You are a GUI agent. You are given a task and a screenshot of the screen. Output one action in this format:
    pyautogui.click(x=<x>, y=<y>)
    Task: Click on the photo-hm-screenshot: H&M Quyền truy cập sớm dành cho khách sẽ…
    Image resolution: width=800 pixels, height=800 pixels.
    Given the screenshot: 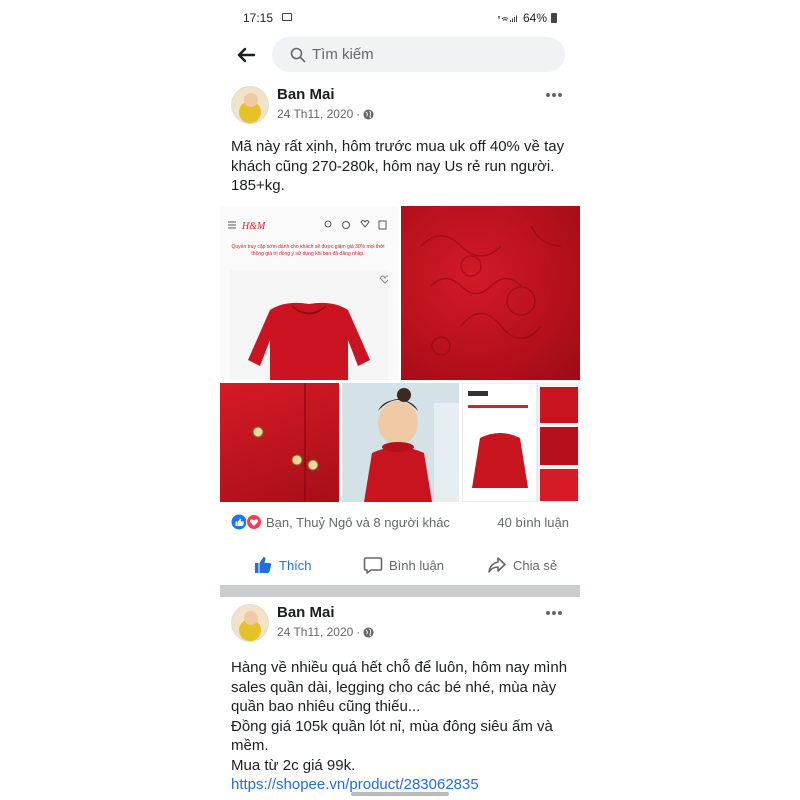 What is the action you would take?
    pyautogui.click(x=309, y=293)
    